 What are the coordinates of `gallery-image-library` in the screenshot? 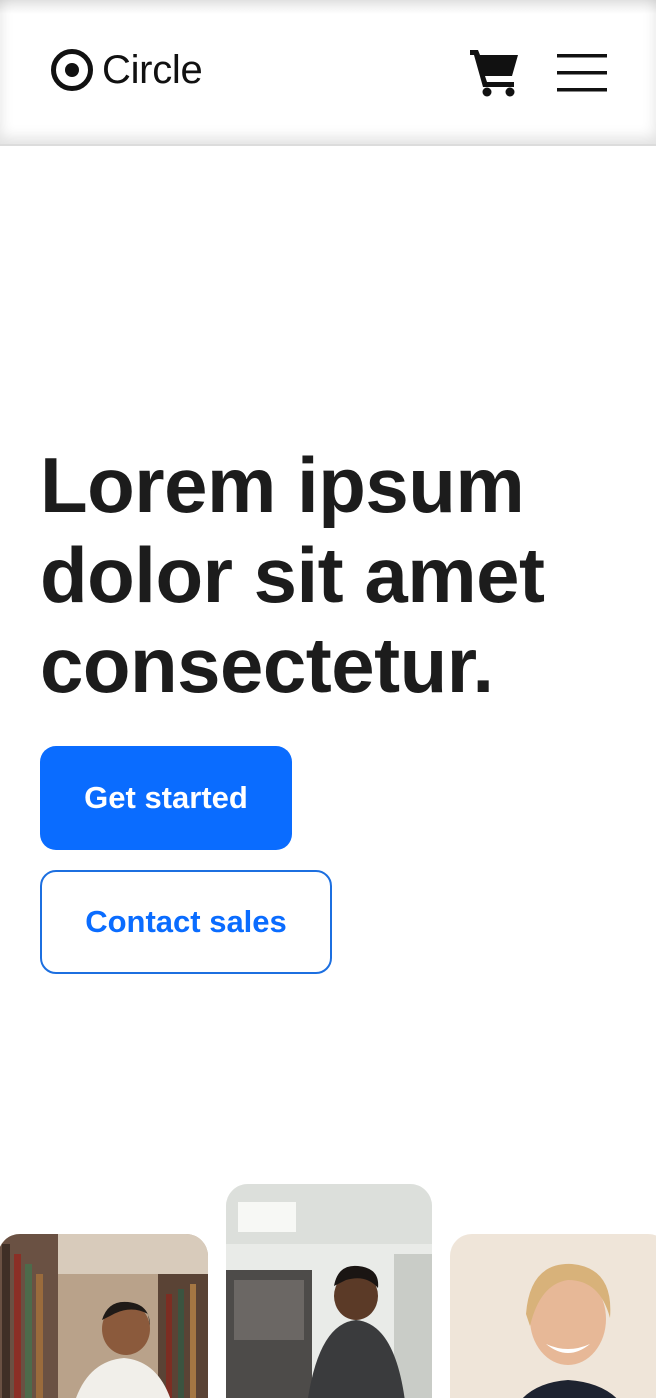 It's located at (104, 1316).